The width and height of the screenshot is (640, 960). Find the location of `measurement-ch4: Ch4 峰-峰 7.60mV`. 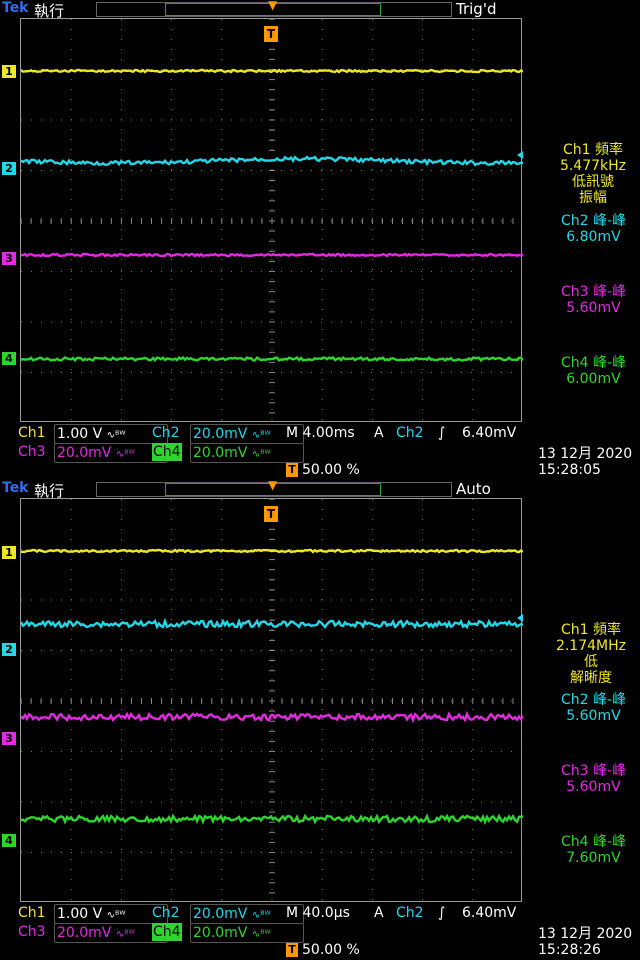

measurement-ch4: Ch4 峰-峰 7.60mV is located at coordinates (593, 850).